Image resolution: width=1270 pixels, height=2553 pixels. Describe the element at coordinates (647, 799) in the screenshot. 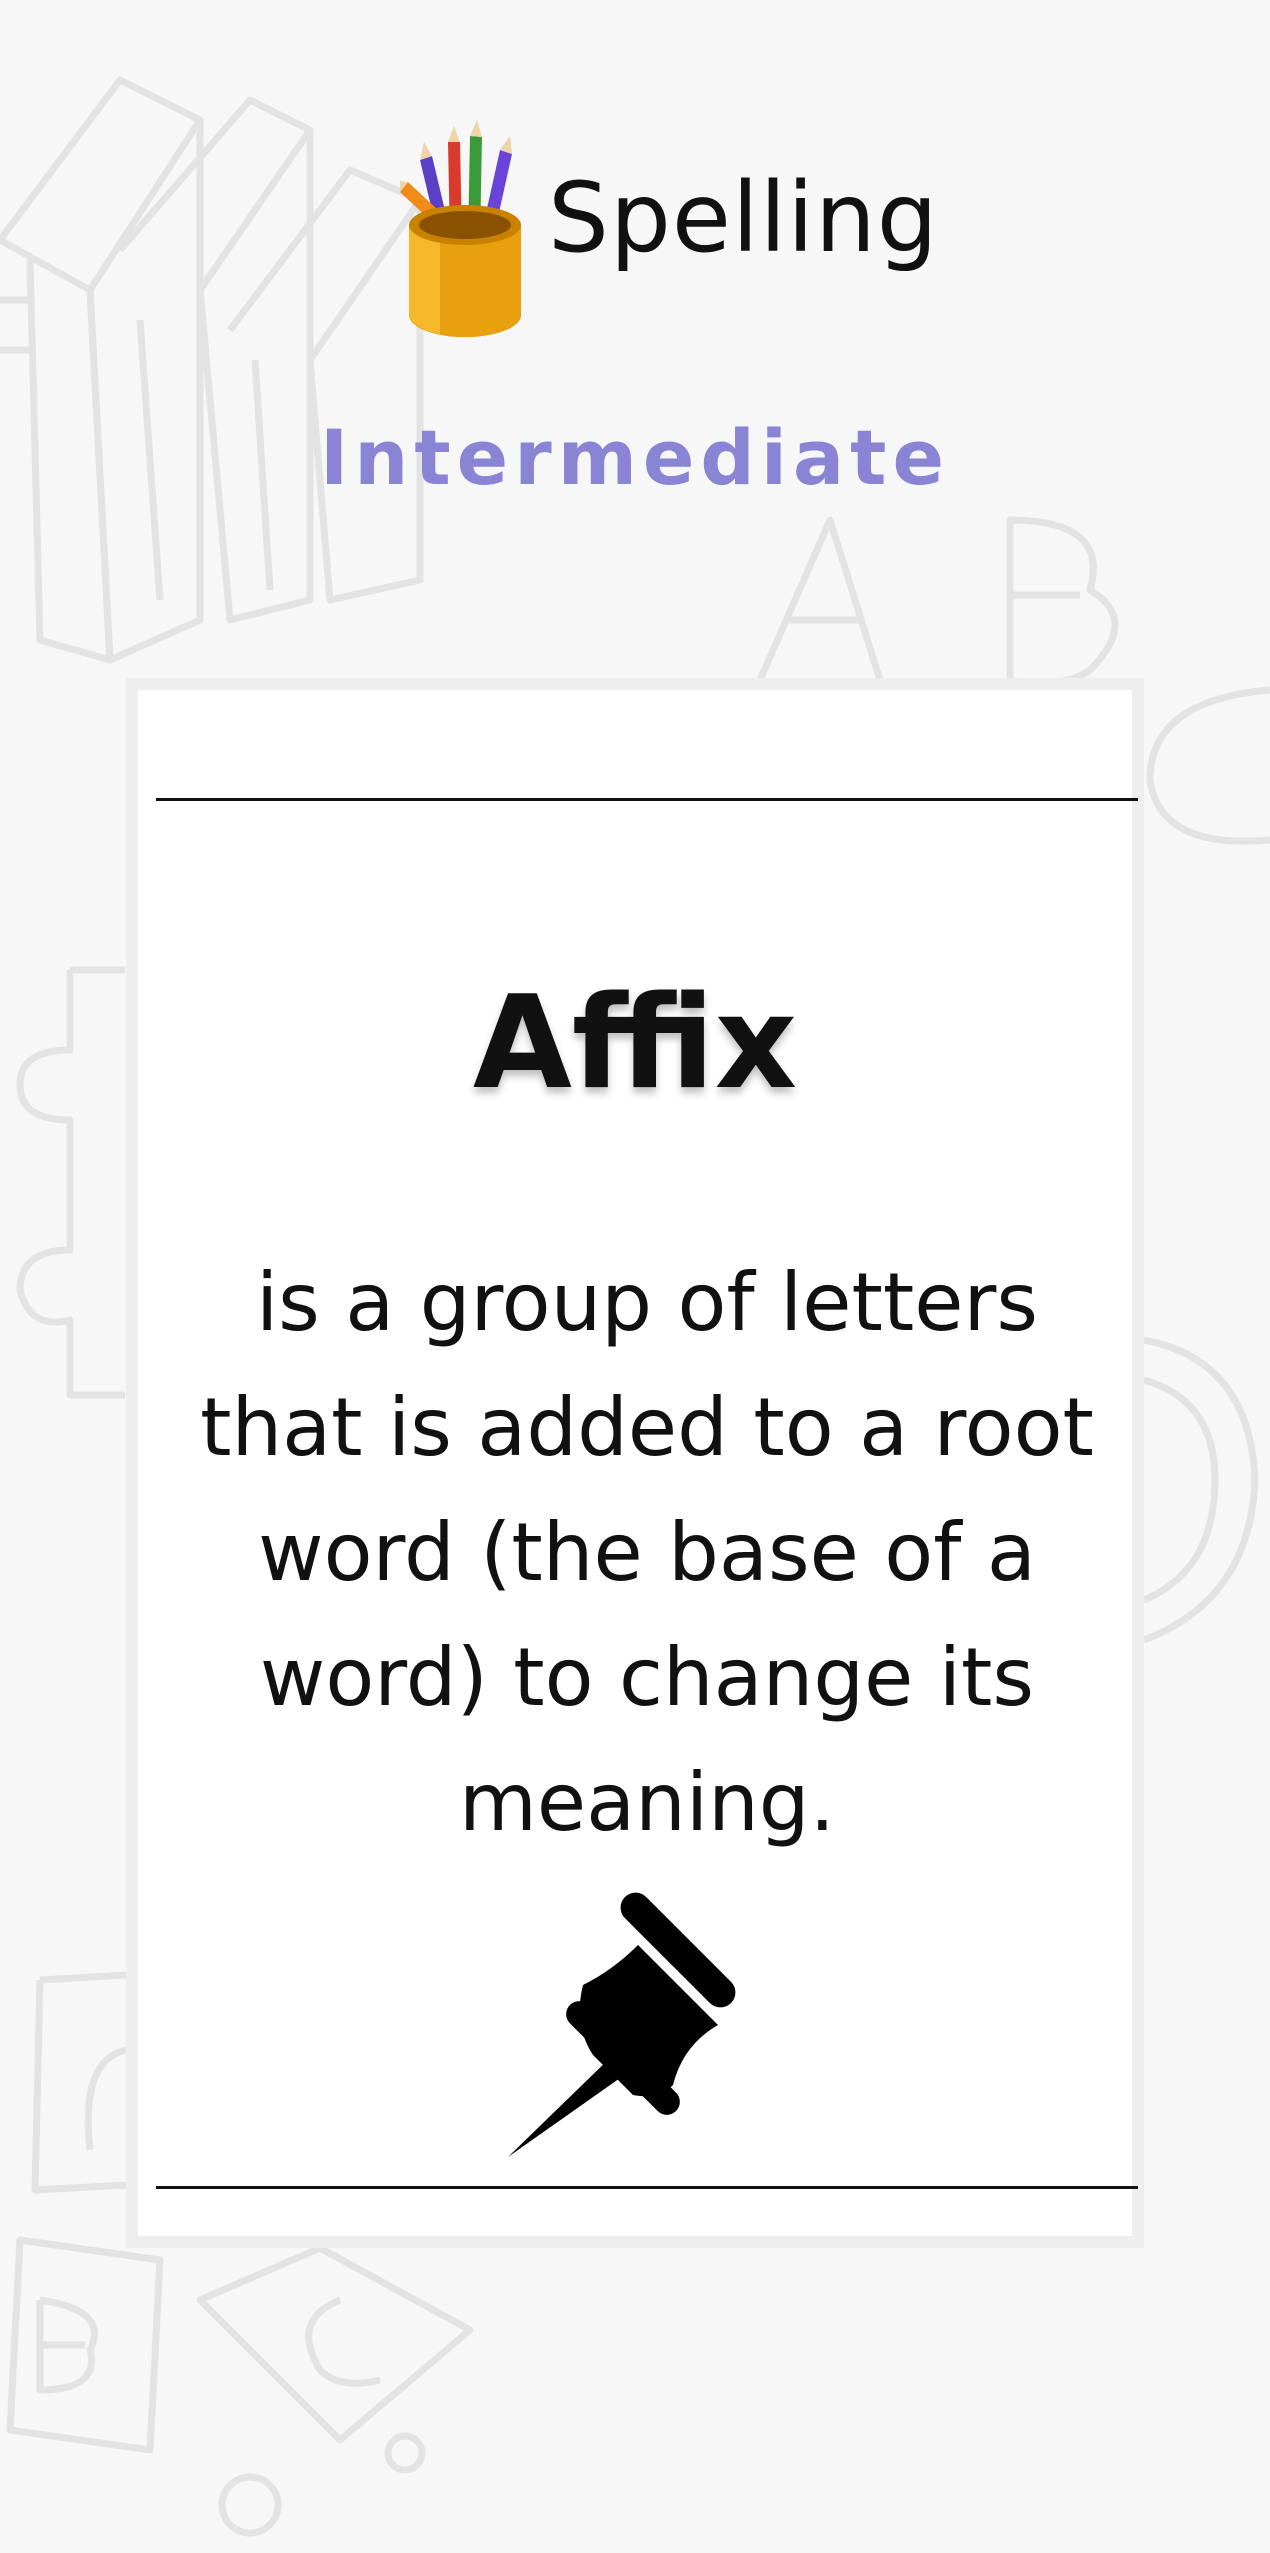

I see `top-divider` at that location.